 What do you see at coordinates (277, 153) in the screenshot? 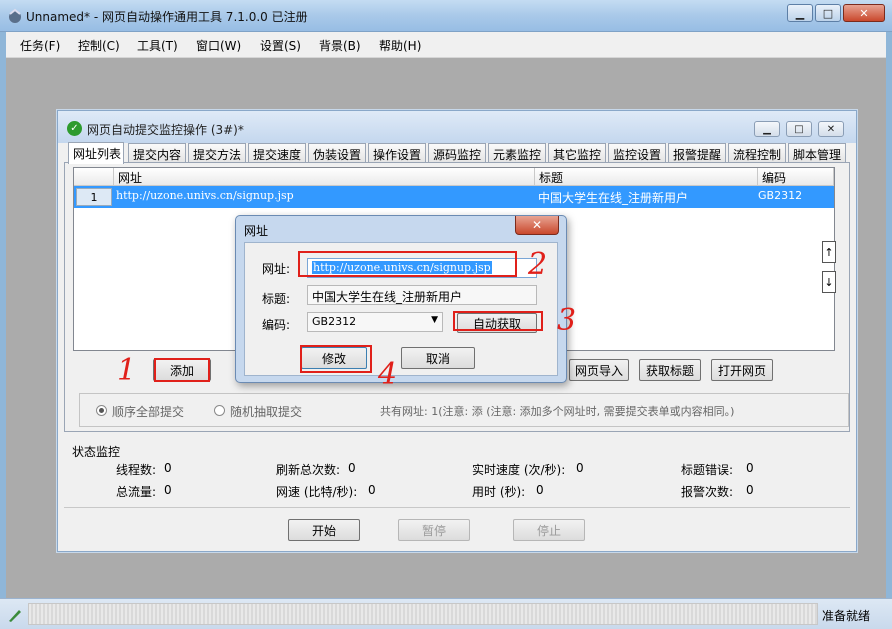
I see `tab-submit-speed: 提交速度` at bounding box center [277, 153].